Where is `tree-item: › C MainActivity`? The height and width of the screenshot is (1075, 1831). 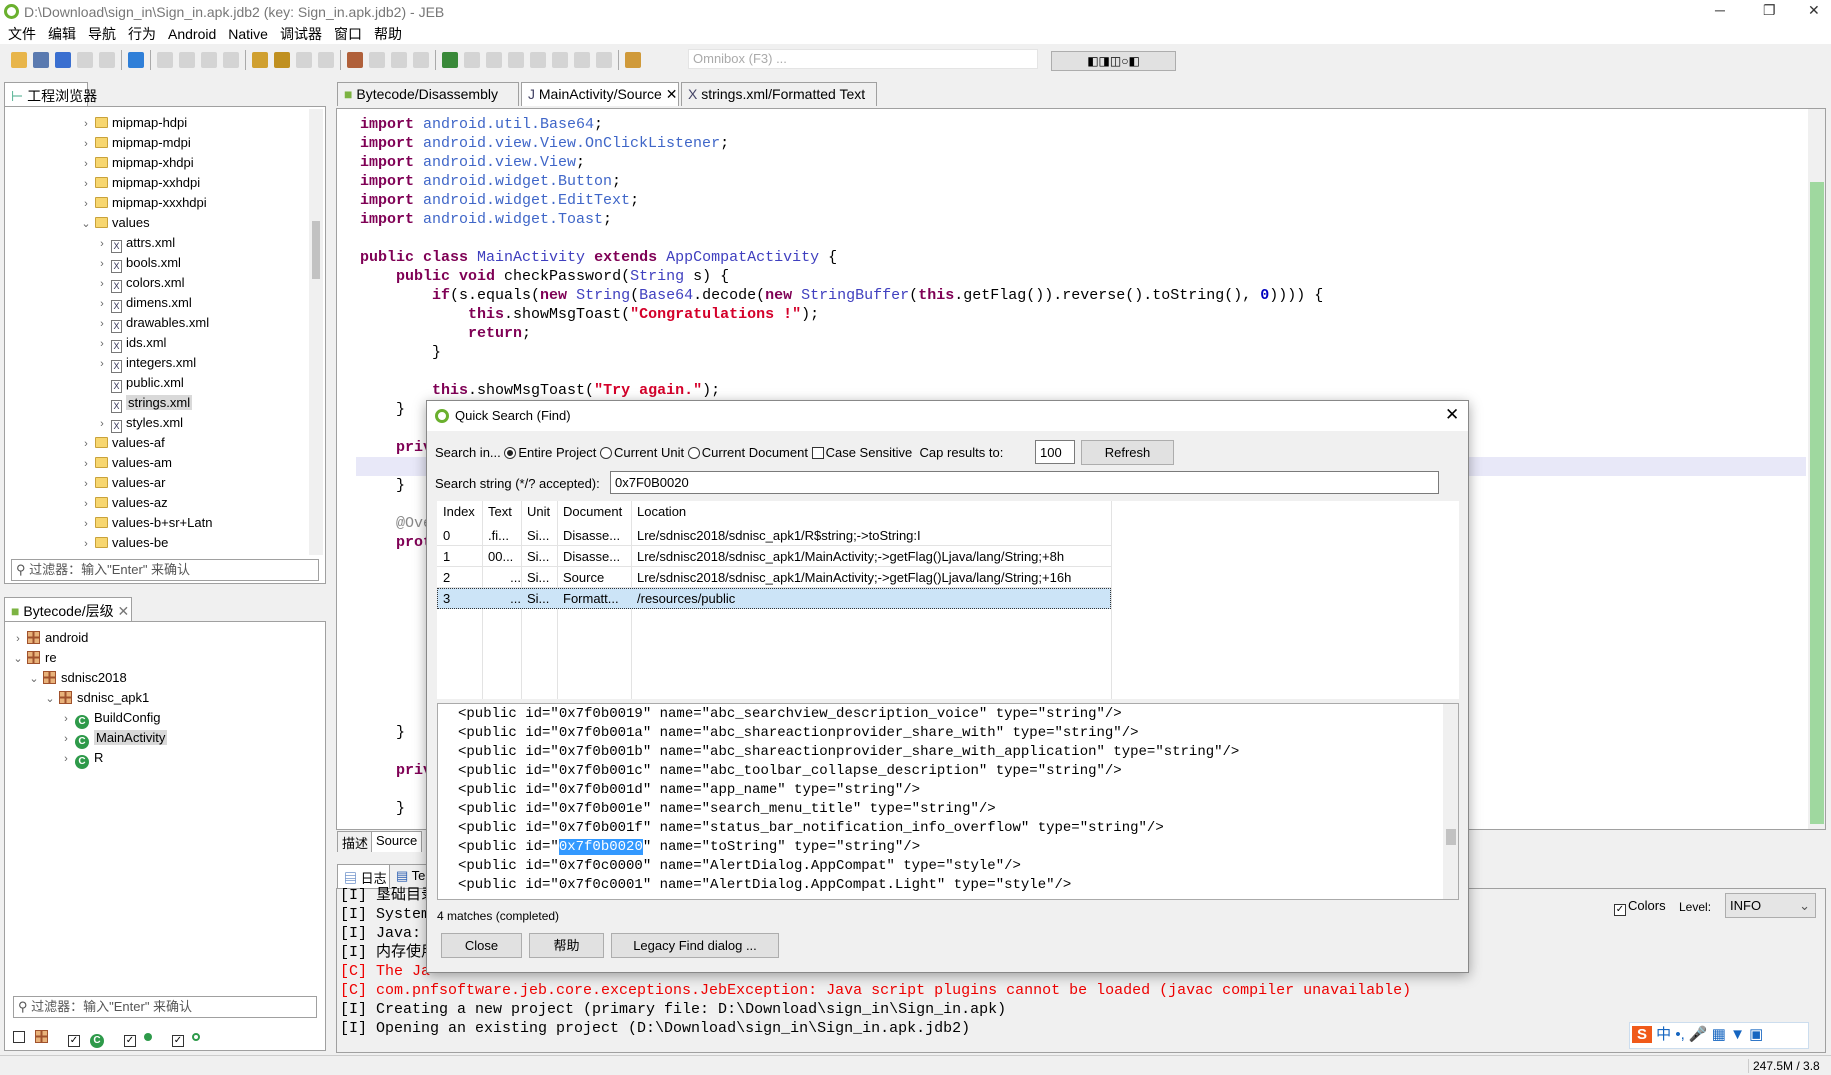 tree-item: › C MainActivity is located at coordinates (113, 738).